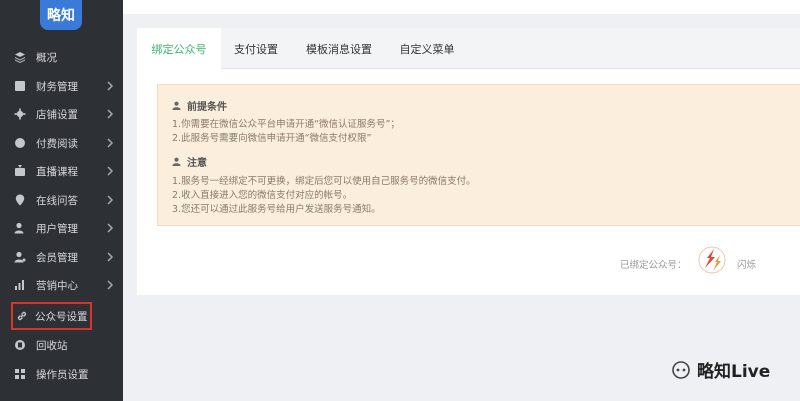 The image size is (800, 401). What do you see at coordinates (20, 257) in the screenshot?
I see `member-icon` at bounding box center [20, 257].